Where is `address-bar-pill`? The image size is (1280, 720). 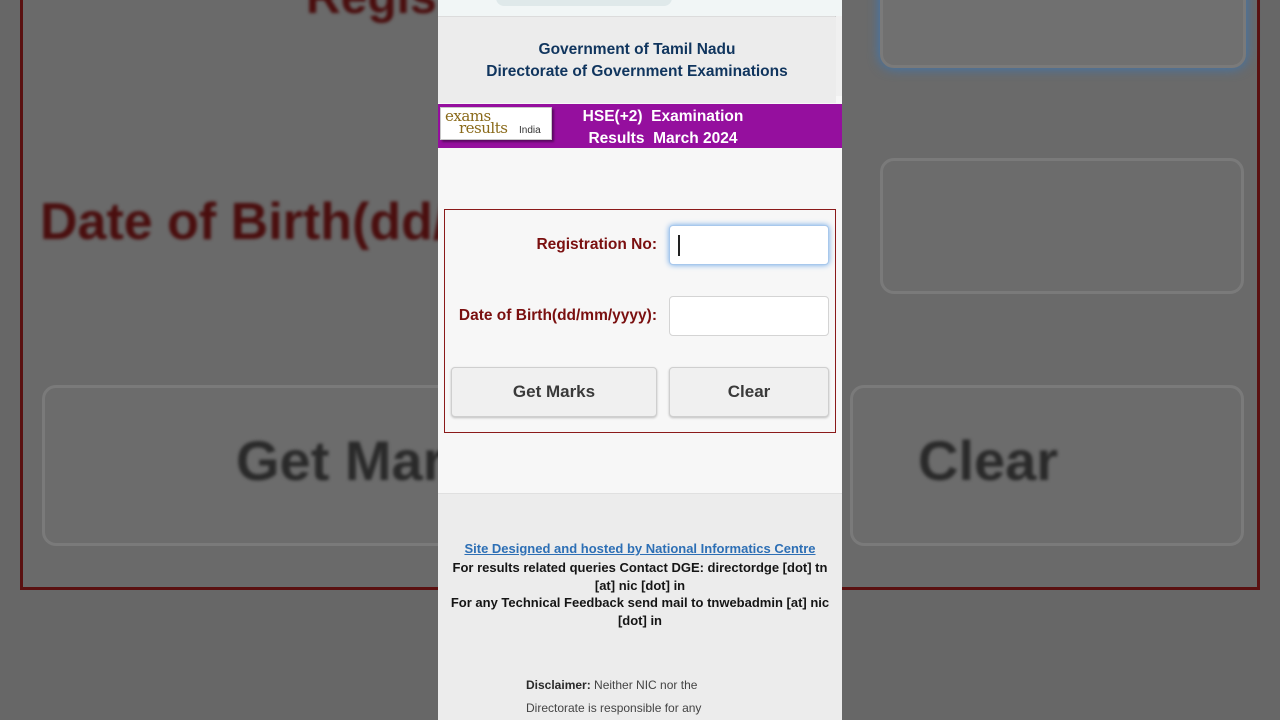
address-bar-pill is located at coordinates (584, 3).